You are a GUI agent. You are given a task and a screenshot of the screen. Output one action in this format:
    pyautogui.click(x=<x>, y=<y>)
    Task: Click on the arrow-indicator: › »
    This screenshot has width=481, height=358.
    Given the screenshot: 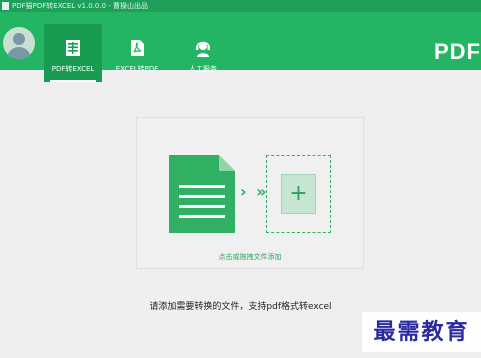 What is the action you would take?
    pyautogui.click(x=254, y=191)
    